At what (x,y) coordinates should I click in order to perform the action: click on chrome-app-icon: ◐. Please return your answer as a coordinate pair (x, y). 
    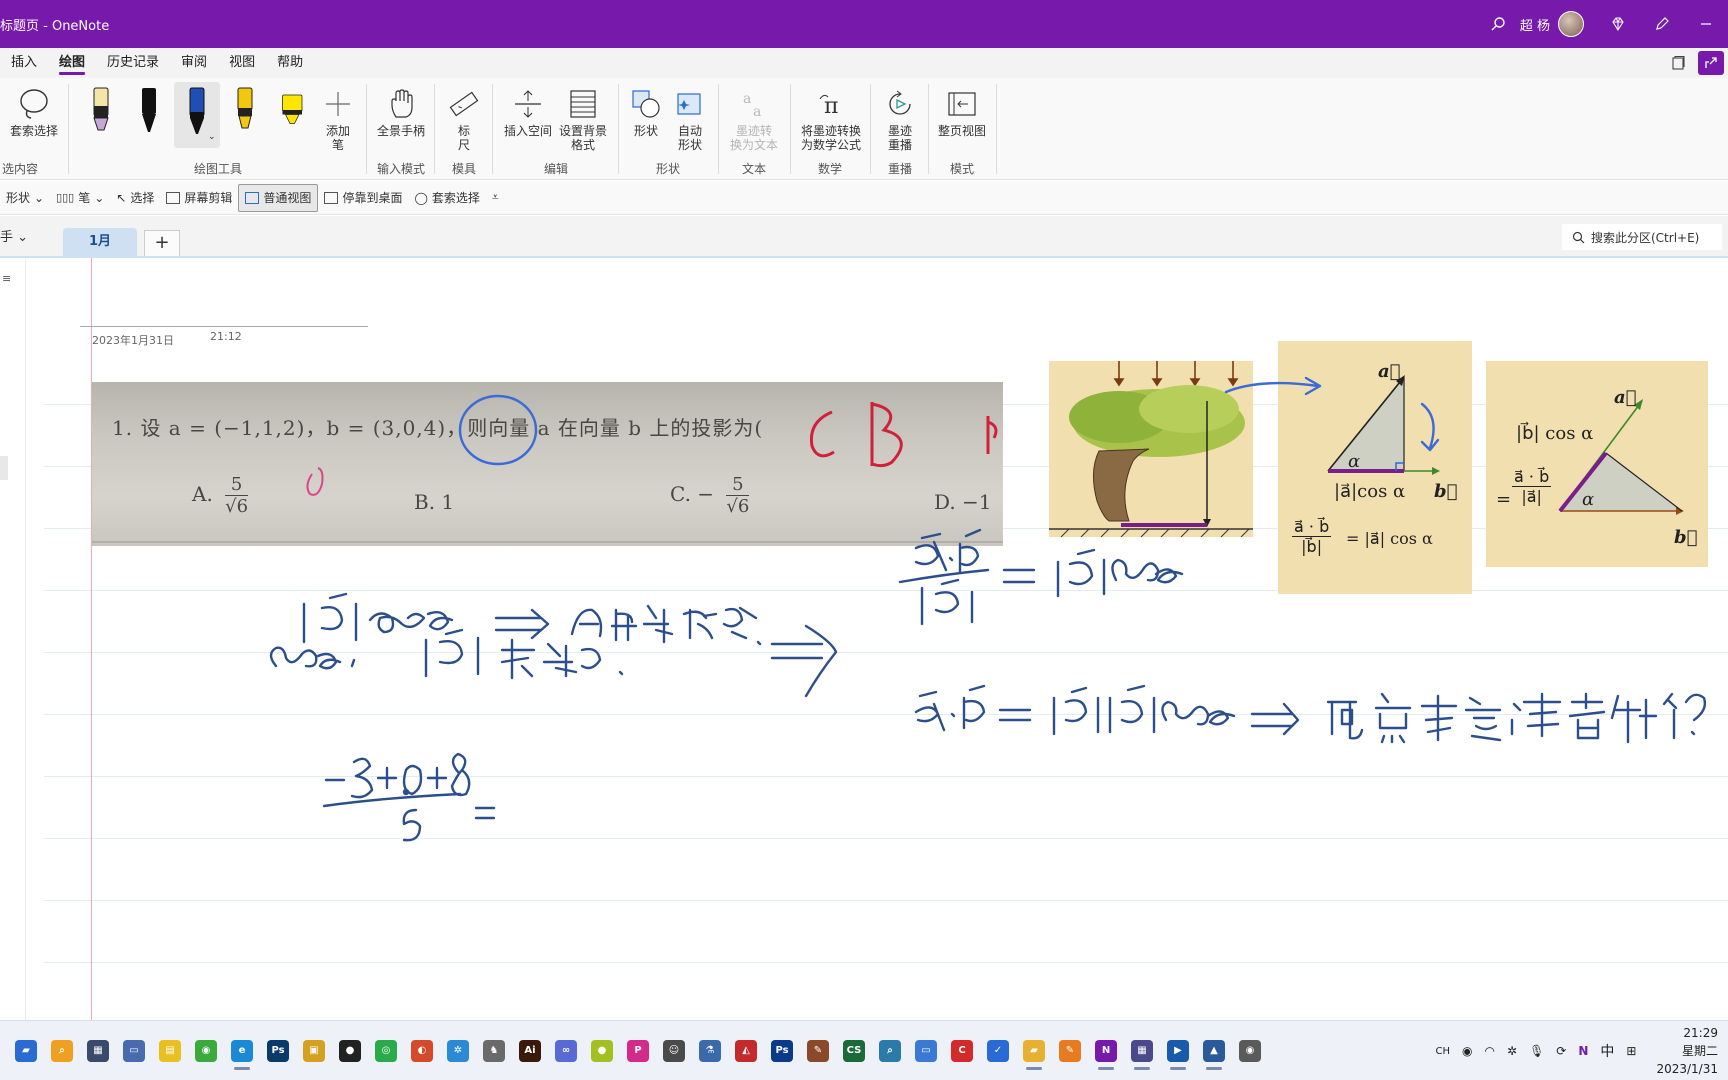
    Looking at the image, I should click on (422, 1050).